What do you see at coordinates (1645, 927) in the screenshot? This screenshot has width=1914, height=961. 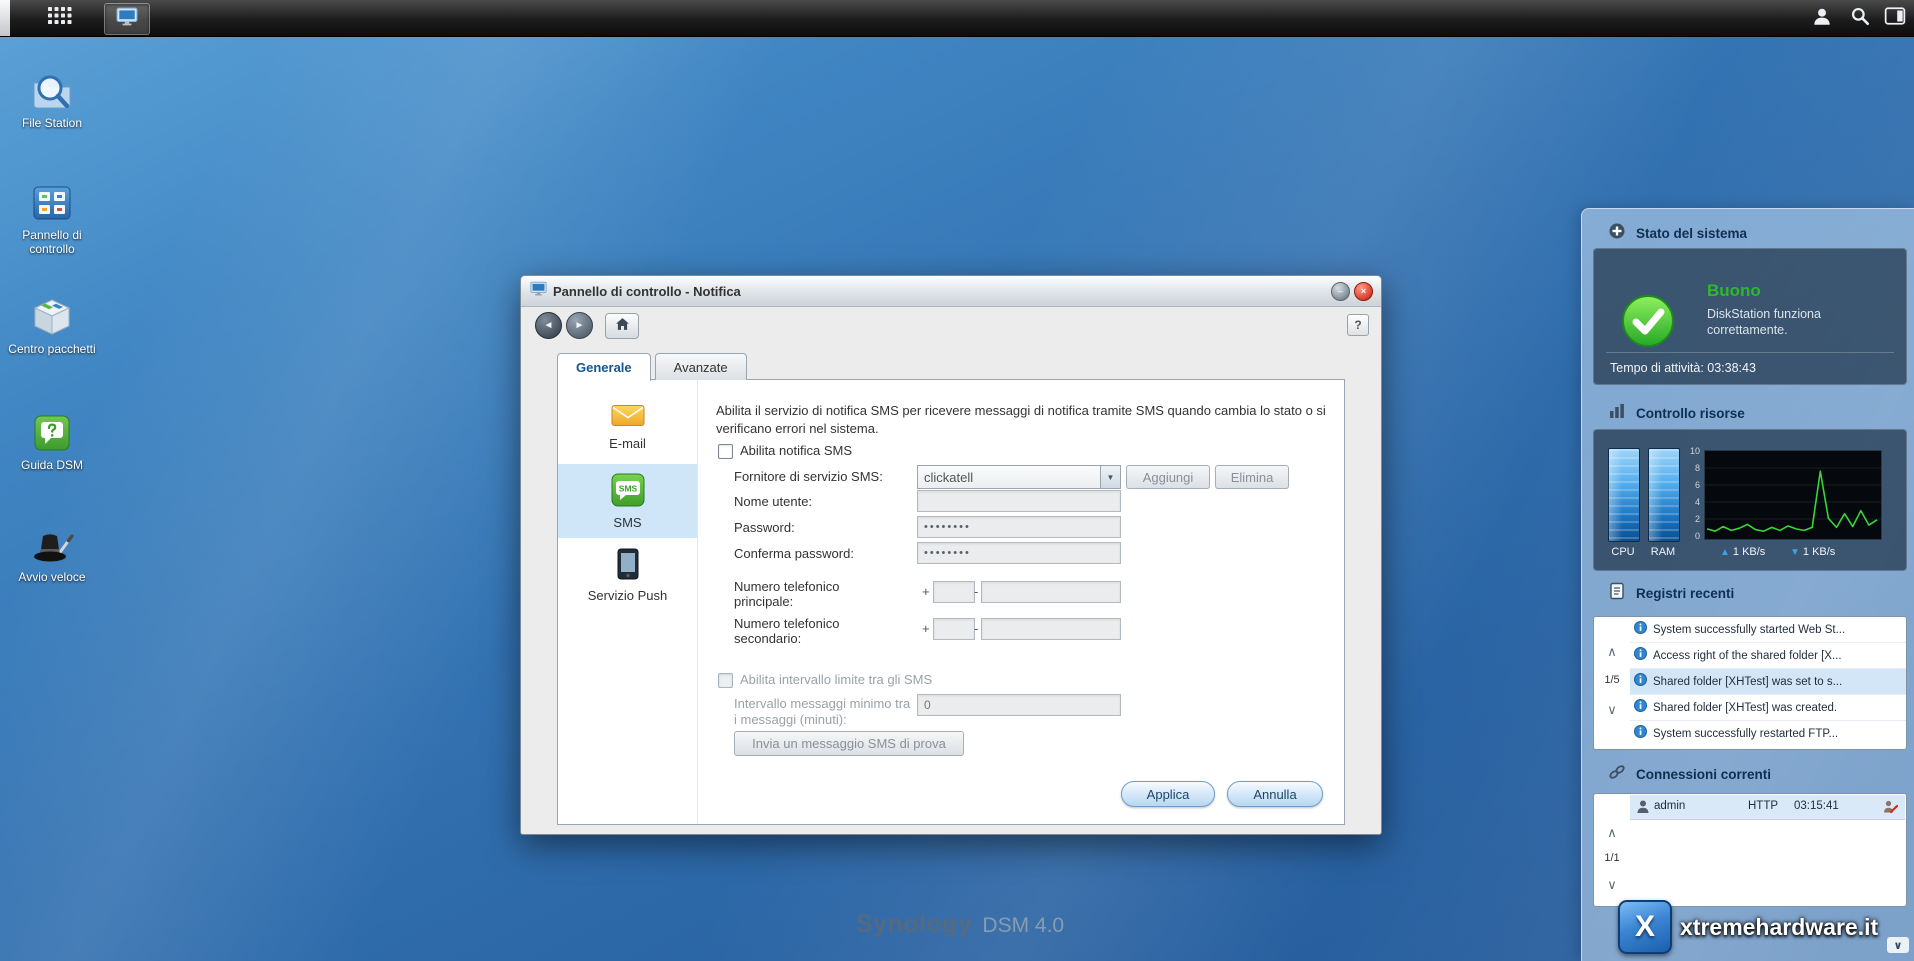 I see `xtremehardware-logo-icon: X` at bounding box center [1645, 927].